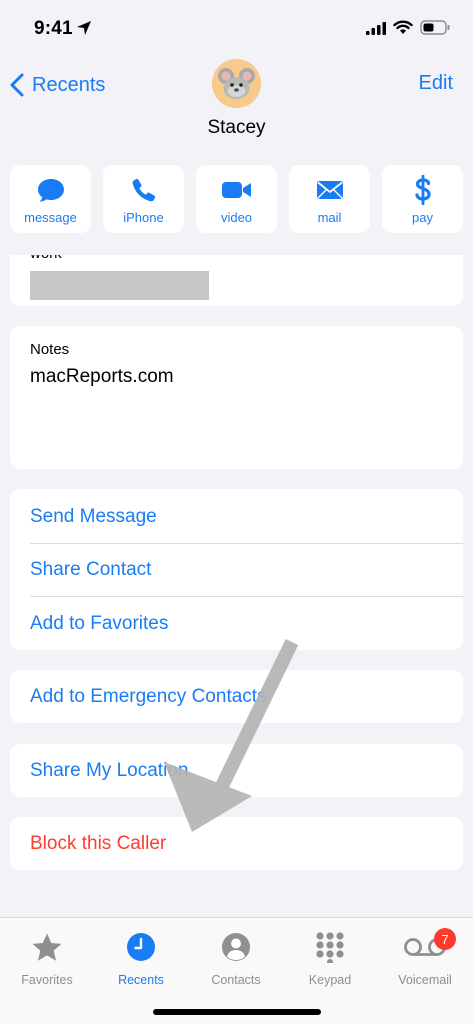 The height and width of the screenshot is (1024, 473). Describe the element at coordinates (84, 30) in the screenshot. I see `location-arrow-icon` at that location.